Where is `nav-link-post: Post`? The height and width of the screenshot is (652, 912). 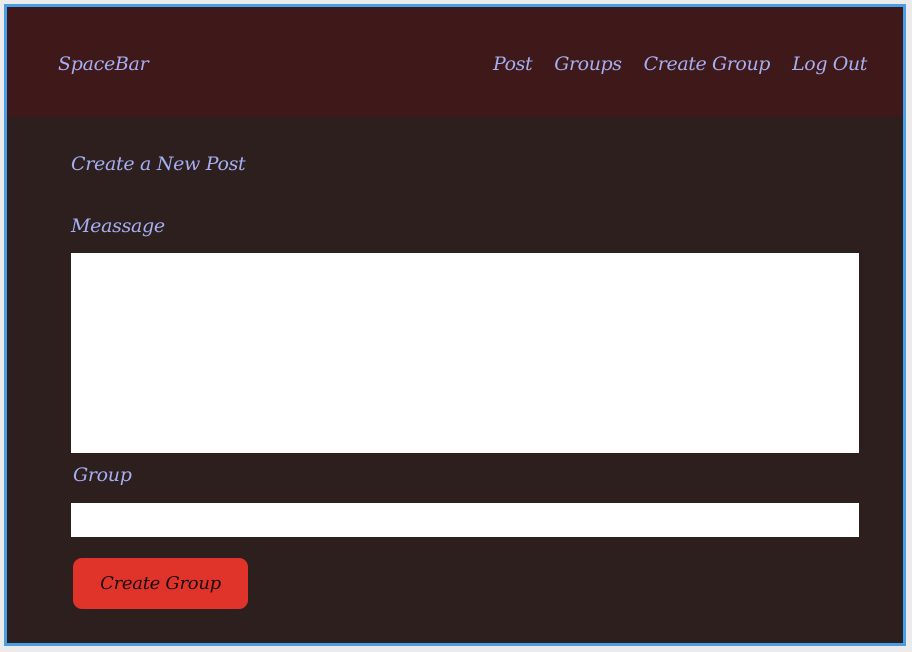
nav-link-post: Post is located at coordinates (513, 64).